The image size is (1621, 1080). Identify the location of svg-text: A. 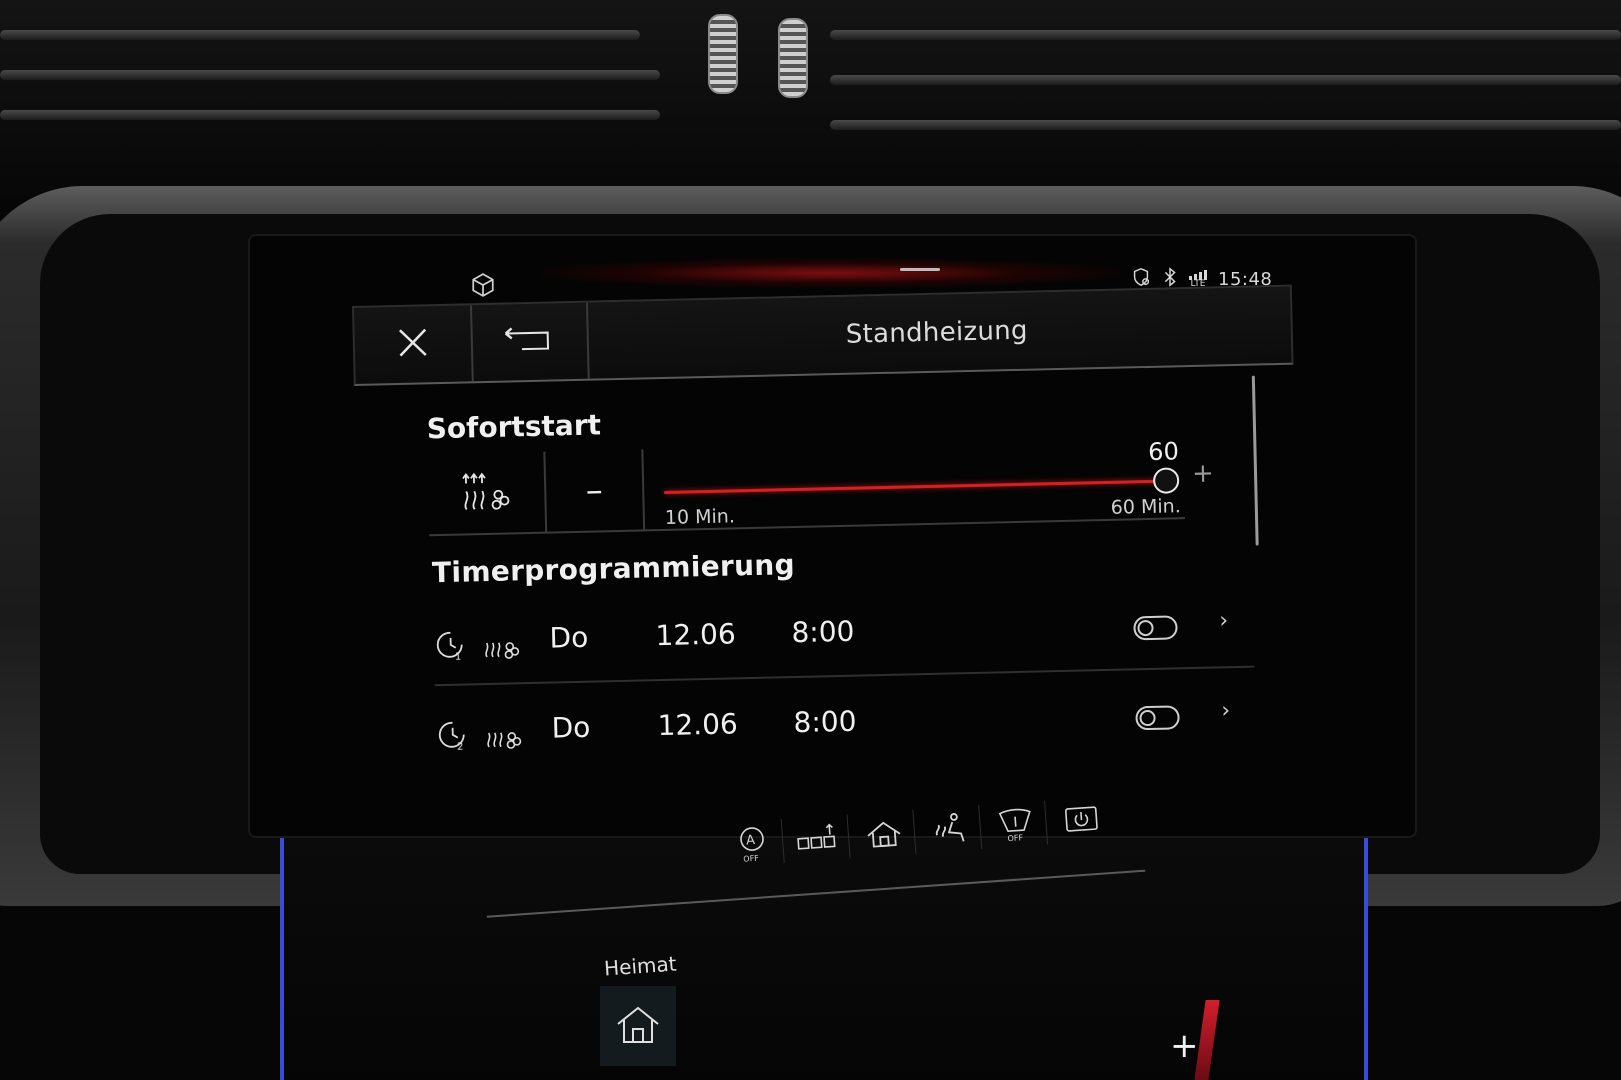
(751, 841).